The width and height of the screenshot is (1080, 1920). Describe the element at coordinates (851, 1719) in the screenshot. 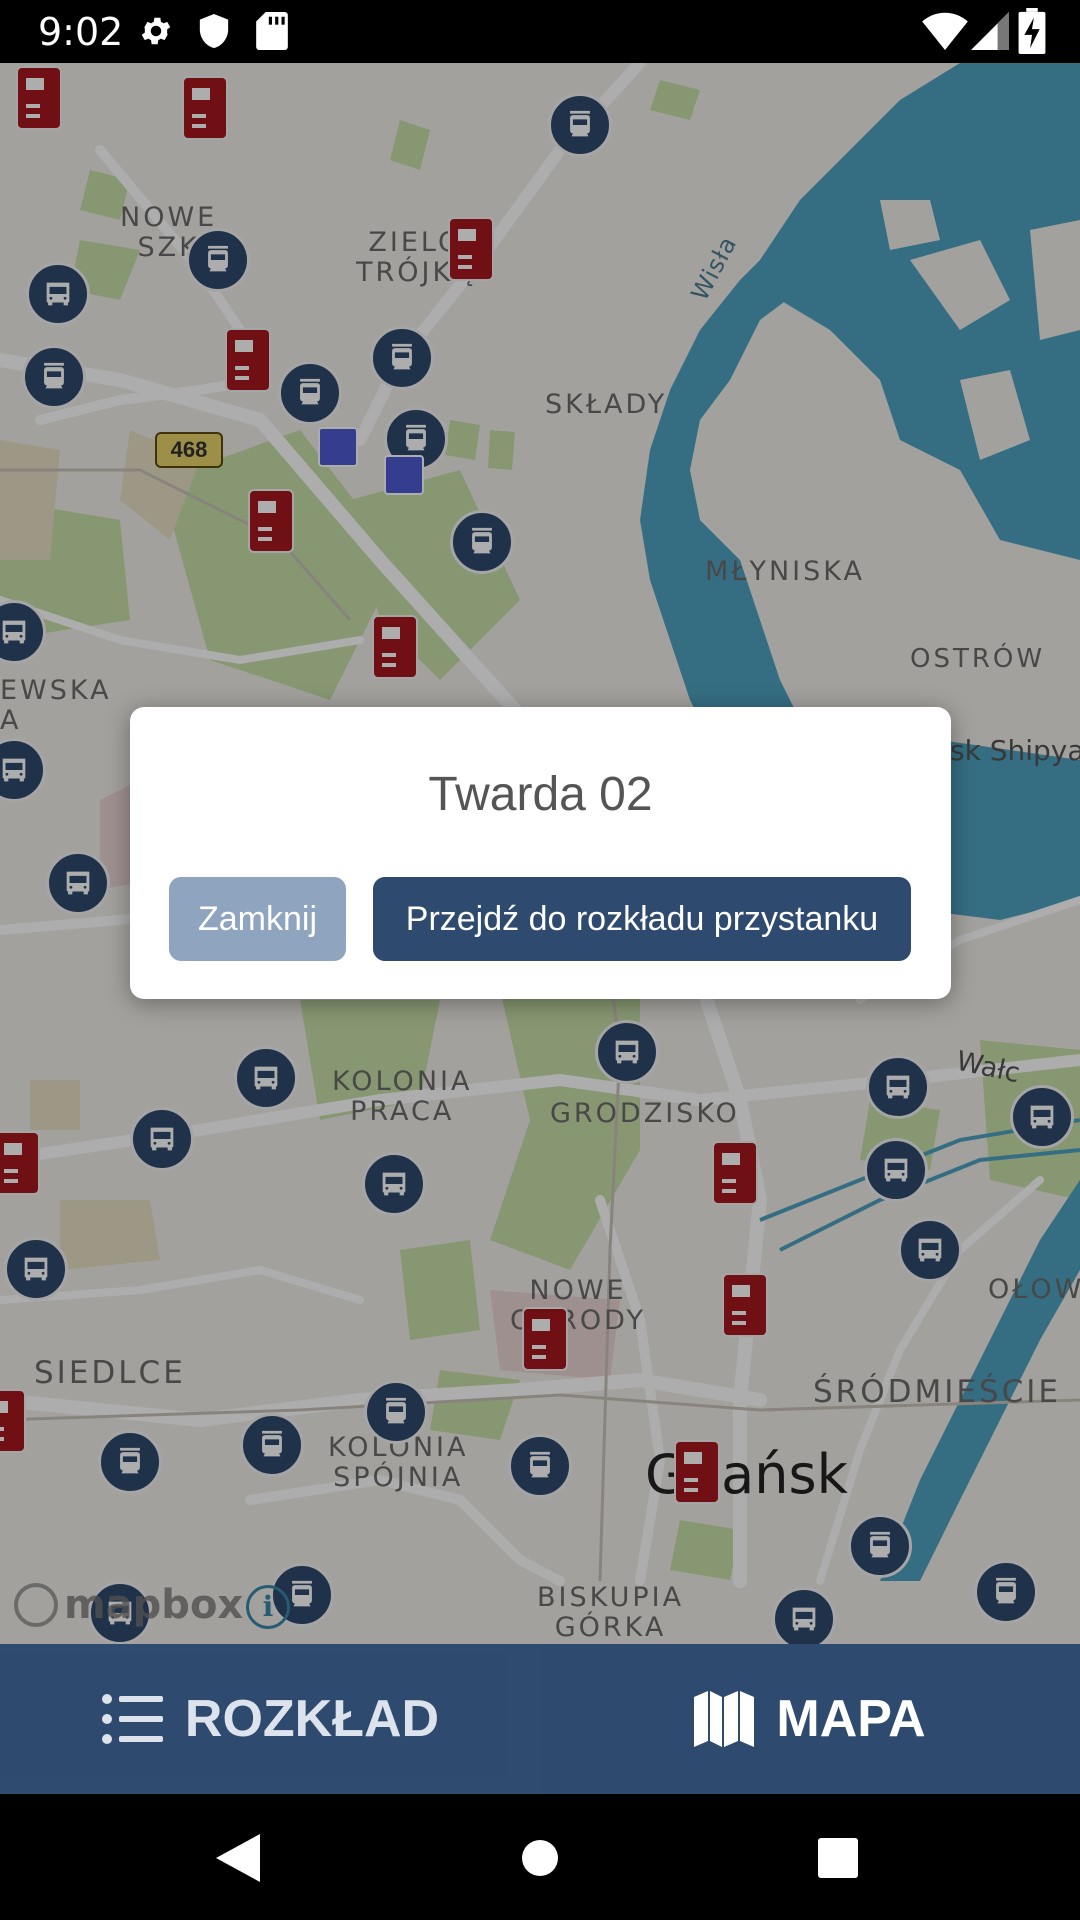

I see `tab-map-label: MAPA` at that location.